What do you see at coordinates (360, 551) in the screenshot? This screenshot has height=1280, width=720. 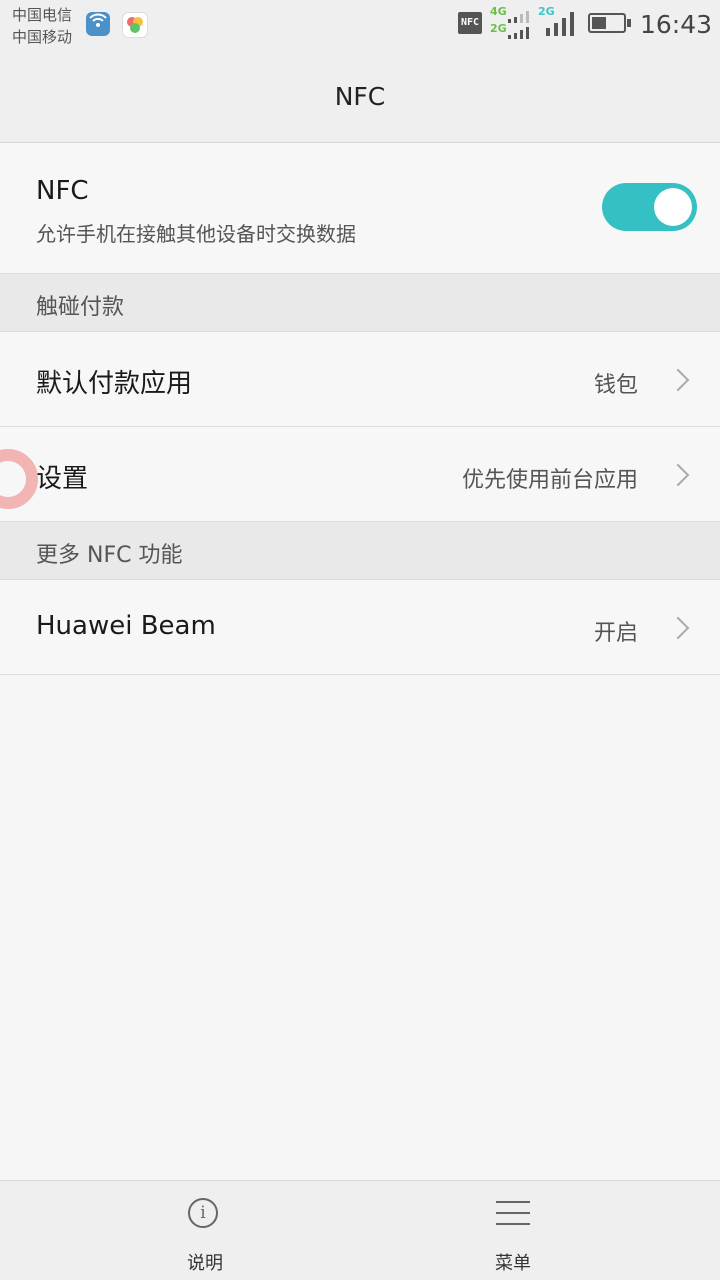 I see `section-header-more-nfc: 更多 NFC 功能` at bounding box center [360, 551].